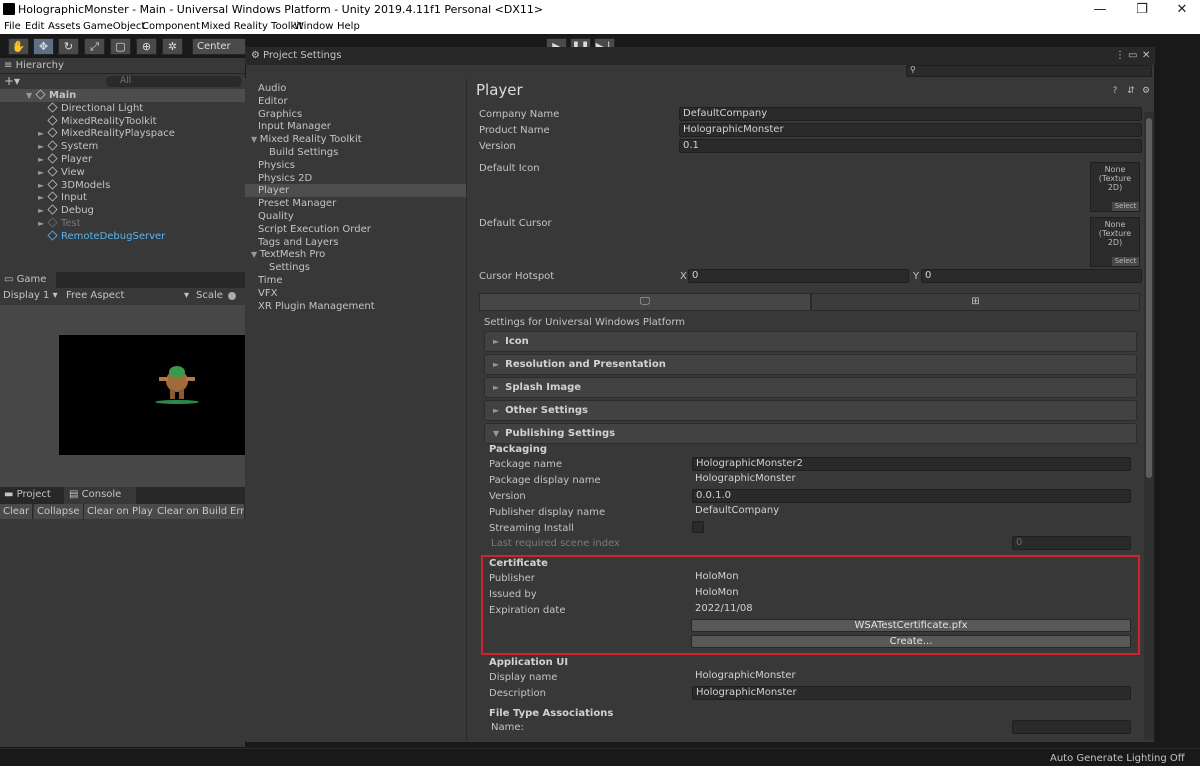  Describe the element at coordinates (355, 254) in the screenshot. I see `settings-category: ▼ TextMesh Pro` at that location.